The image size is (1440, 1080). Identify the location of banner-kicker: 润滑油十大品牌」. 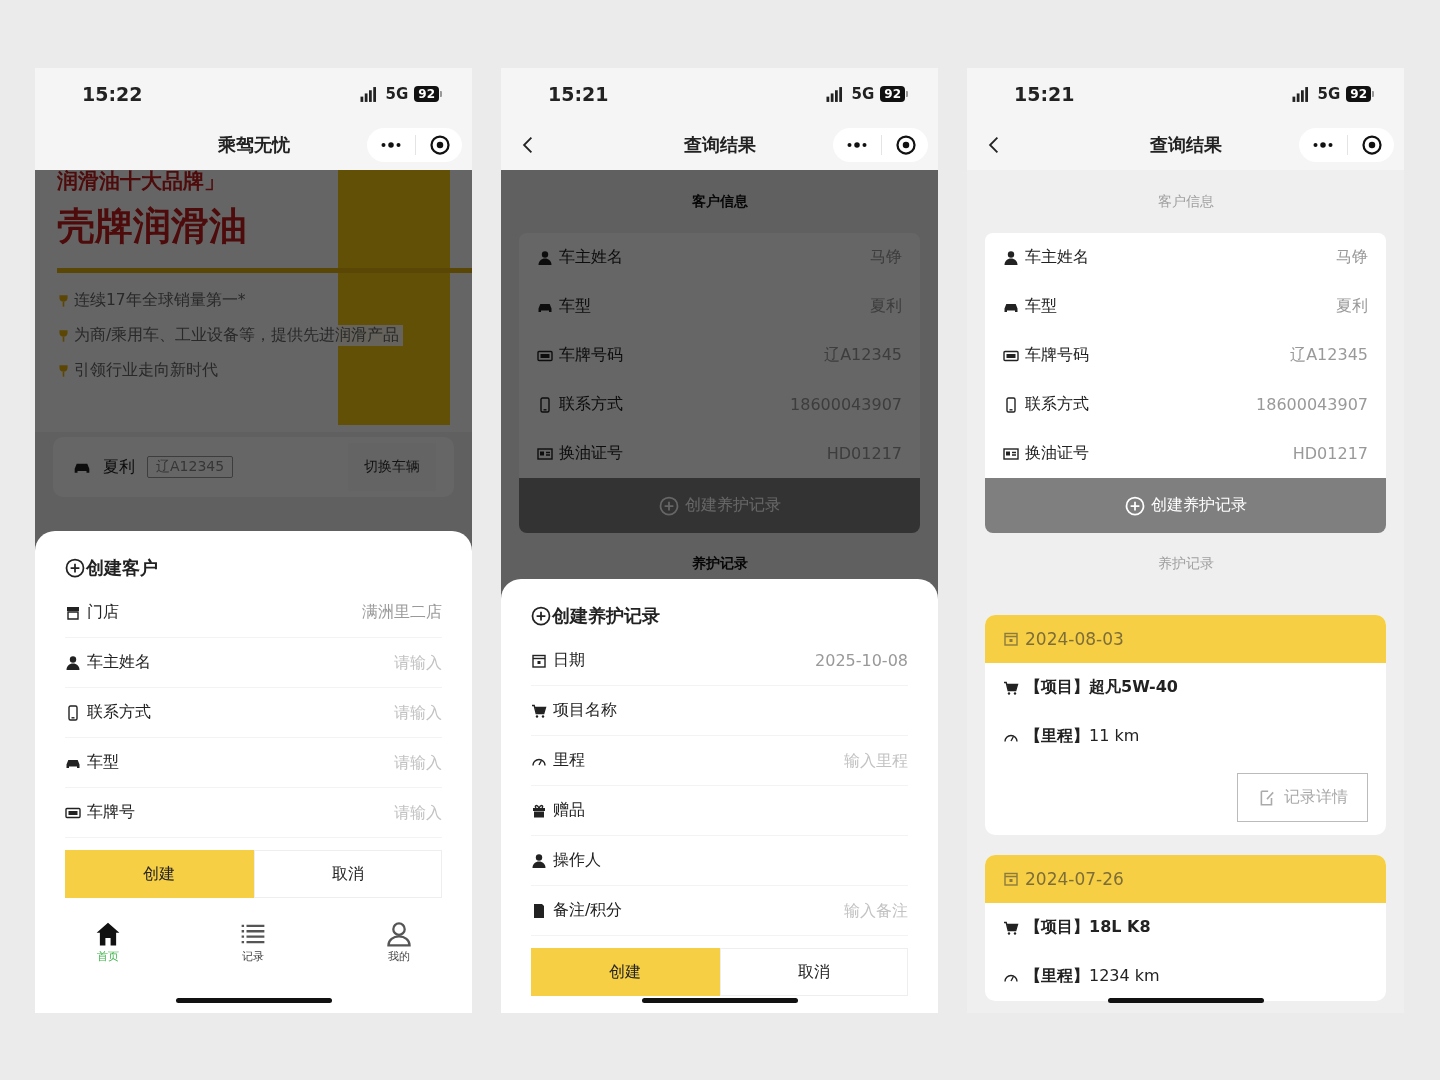
(141, 181).